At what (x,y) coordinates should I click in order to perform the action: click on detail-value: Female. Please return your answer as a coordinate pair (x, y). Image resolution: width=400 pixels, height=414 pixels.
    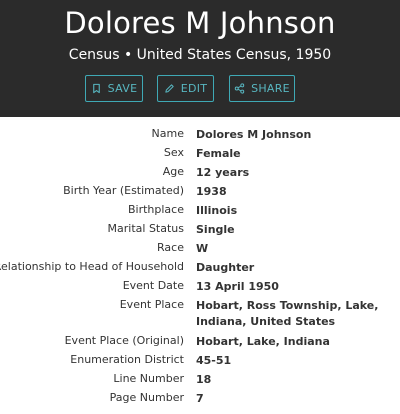
    Looking at the image, I should click on (218, 153).